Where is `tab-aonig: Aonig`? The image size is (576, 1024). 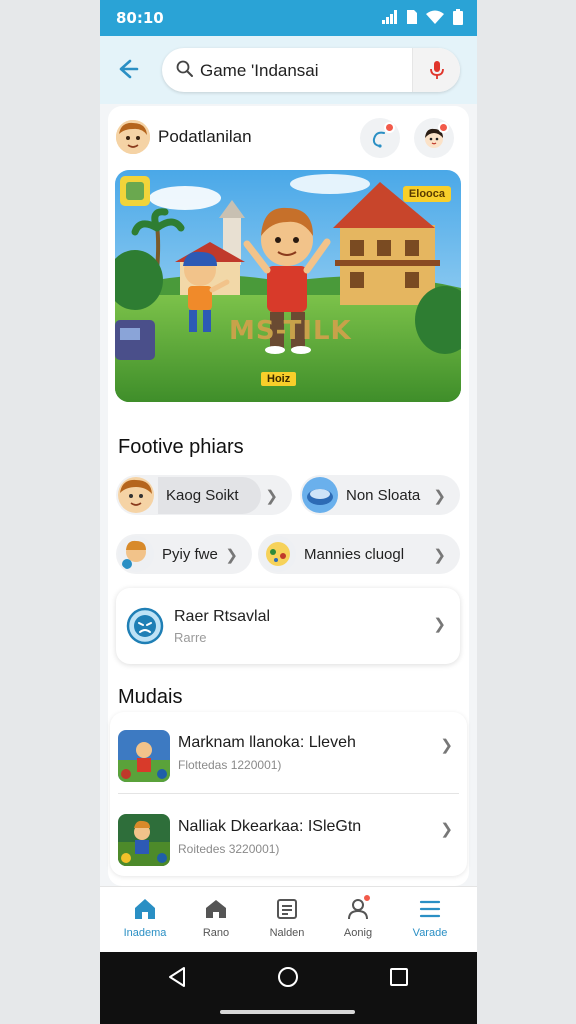
tab-aonig: Aonig is located at coordinates (358, 916).